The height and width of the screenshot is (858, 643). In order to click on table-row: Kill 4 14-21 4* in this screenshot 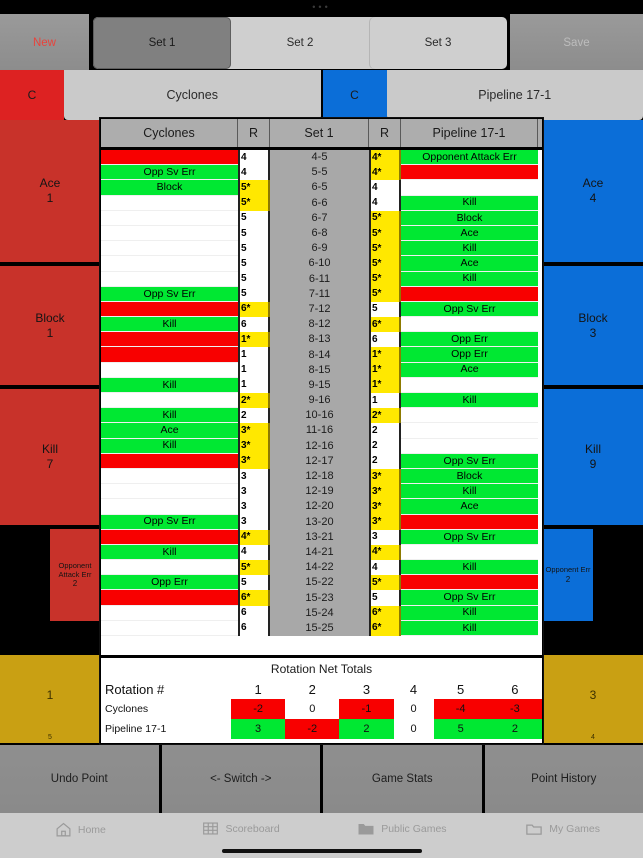, I will do `click(321, 552)`.